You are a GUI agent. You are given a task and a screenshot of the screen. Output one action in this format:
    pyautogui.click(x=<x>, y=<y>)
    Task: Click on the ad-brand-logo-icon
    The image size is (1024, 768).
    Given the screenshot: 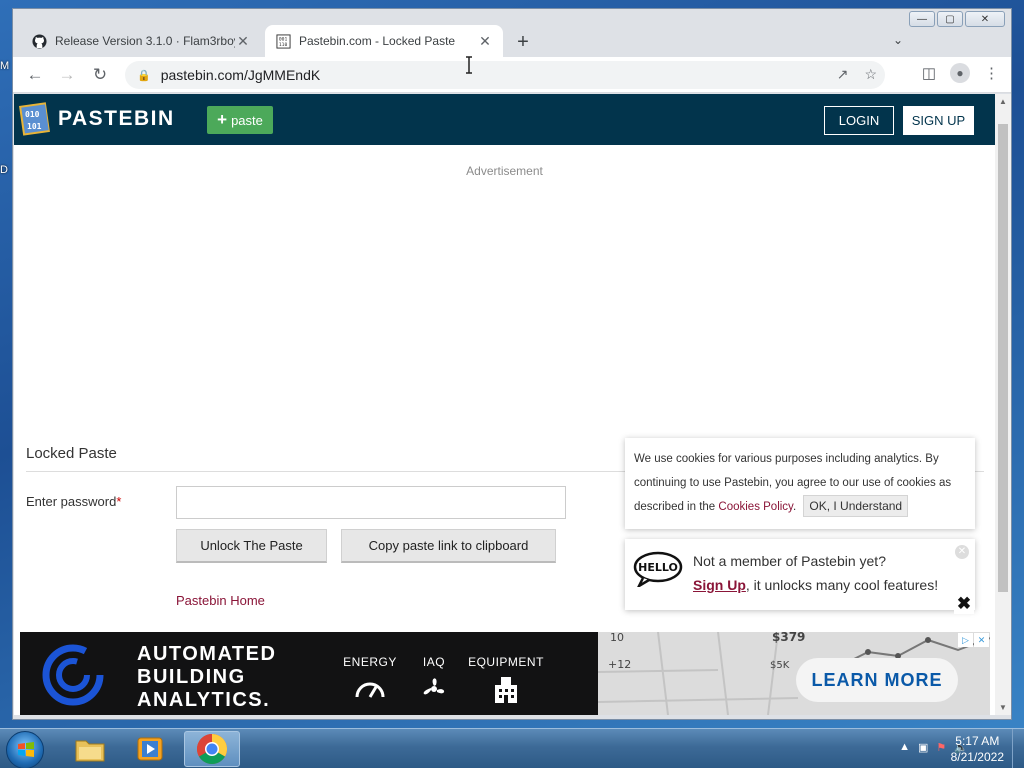 What is the action you would take?
    pyautogui.click(x=73, y=675)
    